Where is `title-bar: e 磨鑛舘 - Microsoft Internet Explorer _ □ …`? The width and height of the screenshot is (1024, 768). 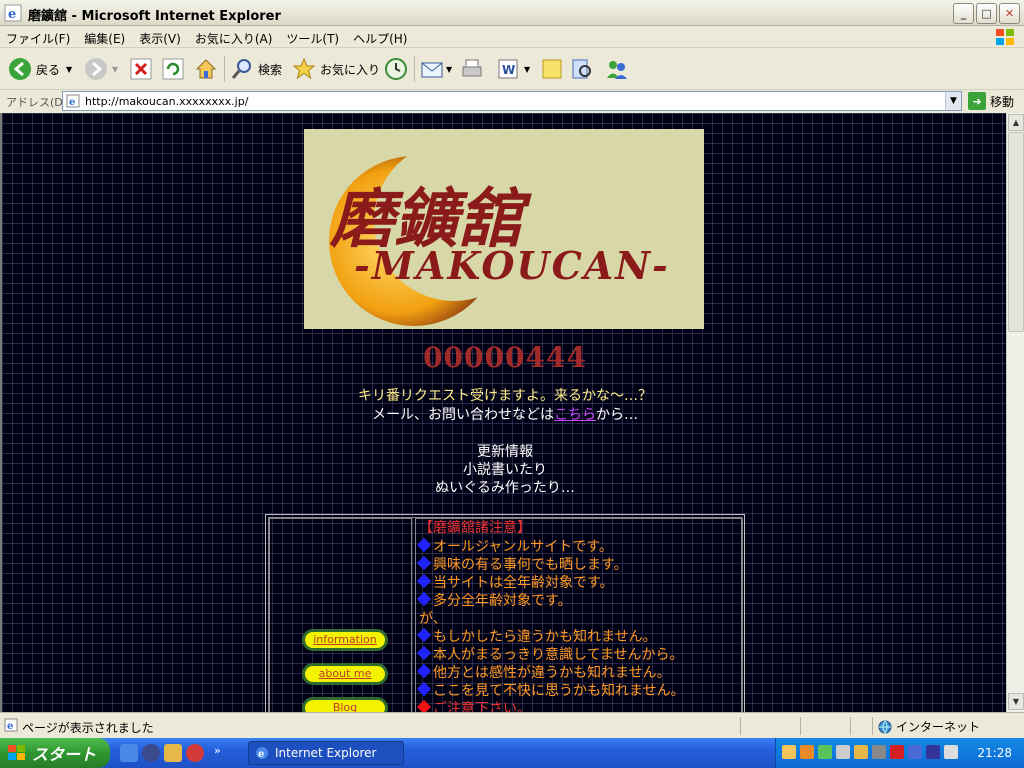
title-bar: e 磨鑛舘 - Microsoft Internet Explorer _ □ … is located at coordinates (512, 13).